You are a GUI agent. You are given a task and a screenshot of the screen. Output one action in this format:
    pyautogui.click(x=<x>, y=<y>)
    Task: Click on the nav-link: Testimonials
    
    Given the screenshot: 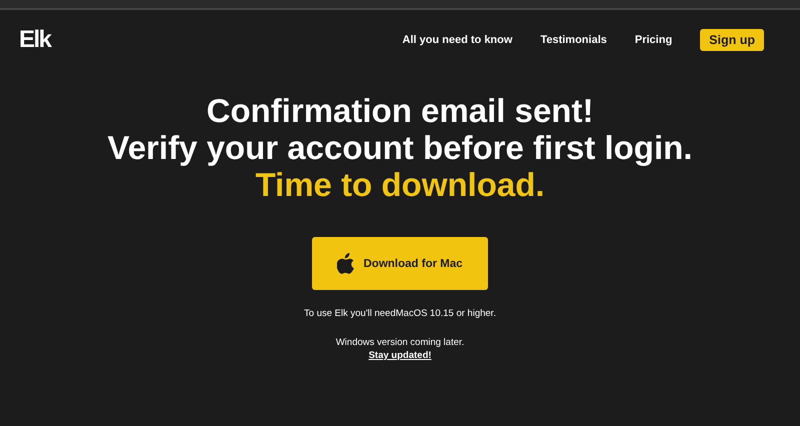 What is the action you would take?
    pyautogui.click(x=573, y=40)
    